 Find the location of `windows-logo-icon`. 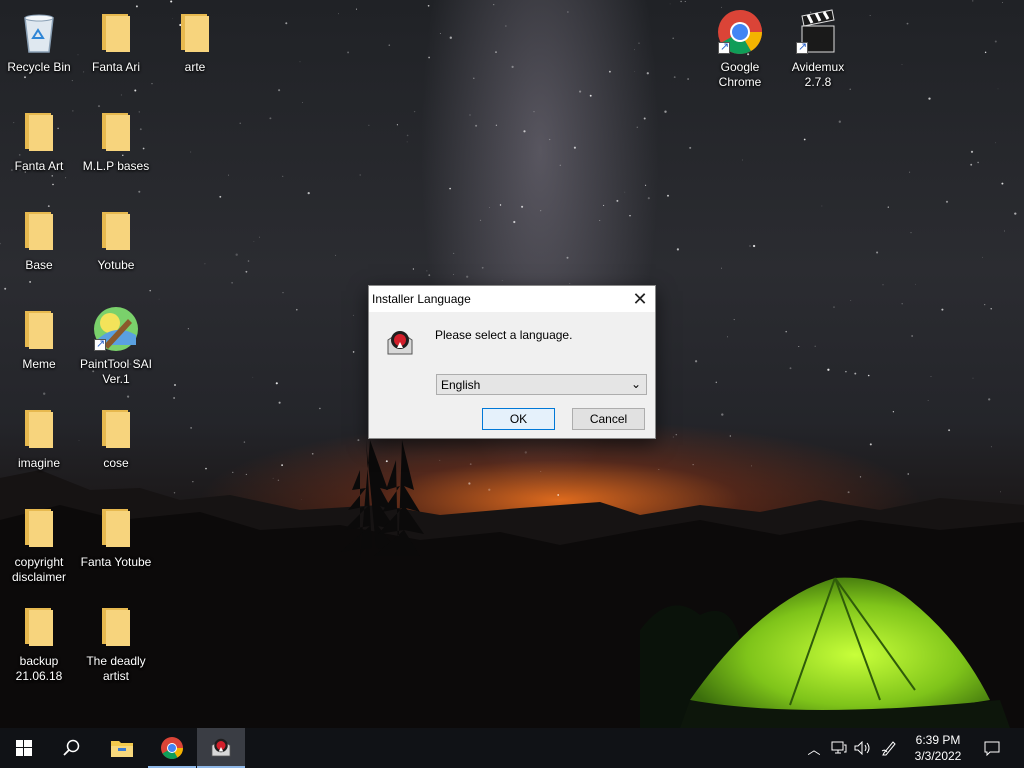

windows-logo-icon is located at coordinates (24, 748).